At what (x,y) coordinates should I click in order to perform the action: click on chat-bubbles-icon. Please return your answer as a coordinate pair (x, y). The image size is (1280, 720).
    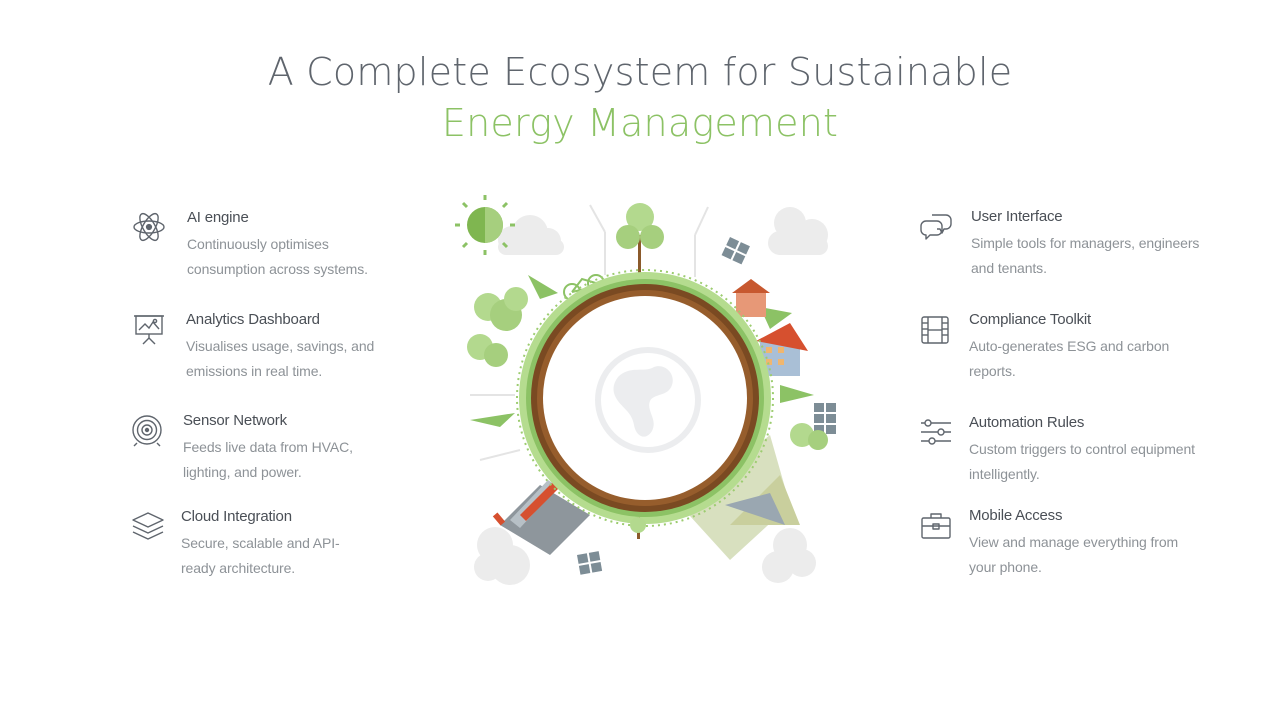
    Looking at the image, I should click on (936, 226).